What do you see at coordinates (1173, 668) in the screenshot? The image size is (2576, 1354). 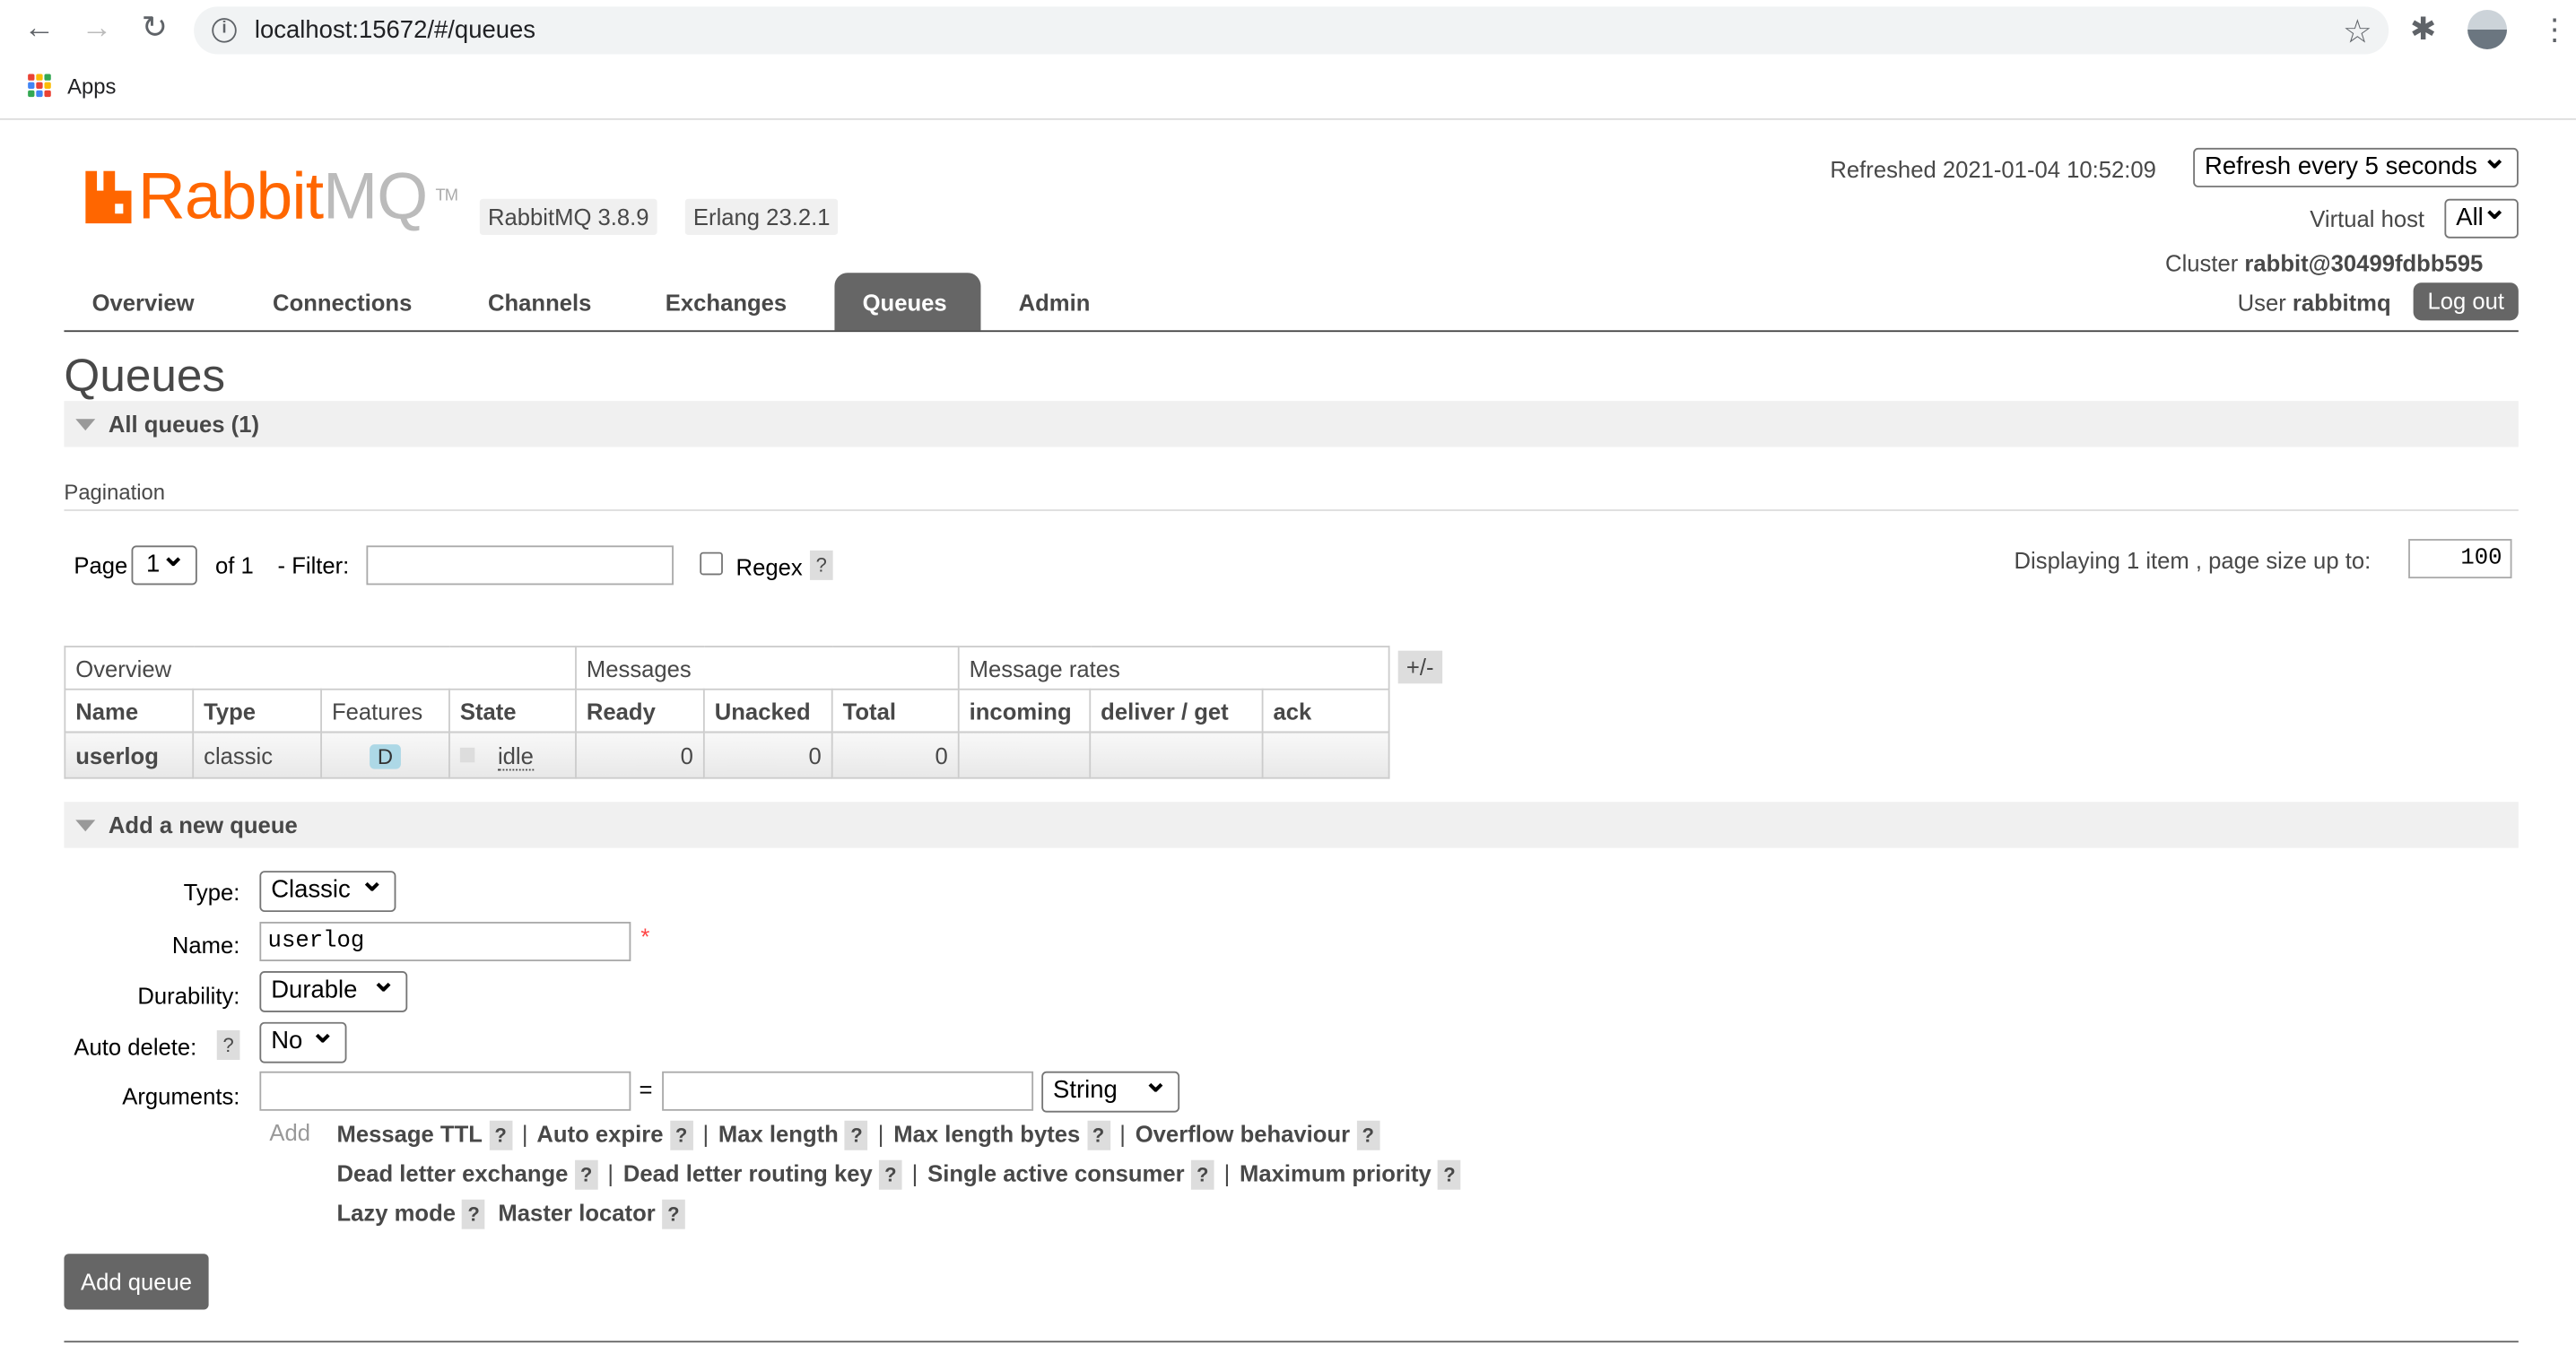 I see `group-message-rates: Message rates` at bounding box center [1173, 668].